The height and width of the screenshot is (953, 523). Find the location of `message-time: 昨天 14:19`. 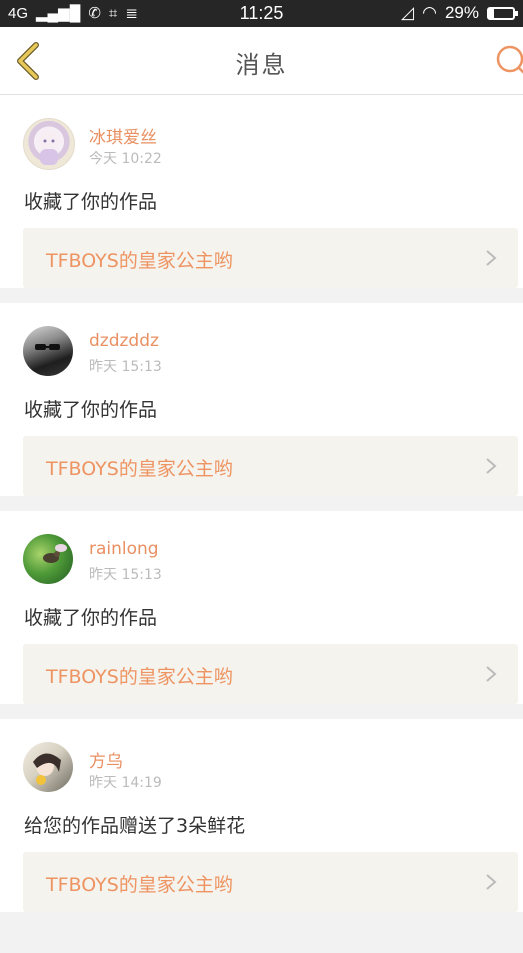

message-time: 昨天 14:19 is located at coordinates (125, 783).